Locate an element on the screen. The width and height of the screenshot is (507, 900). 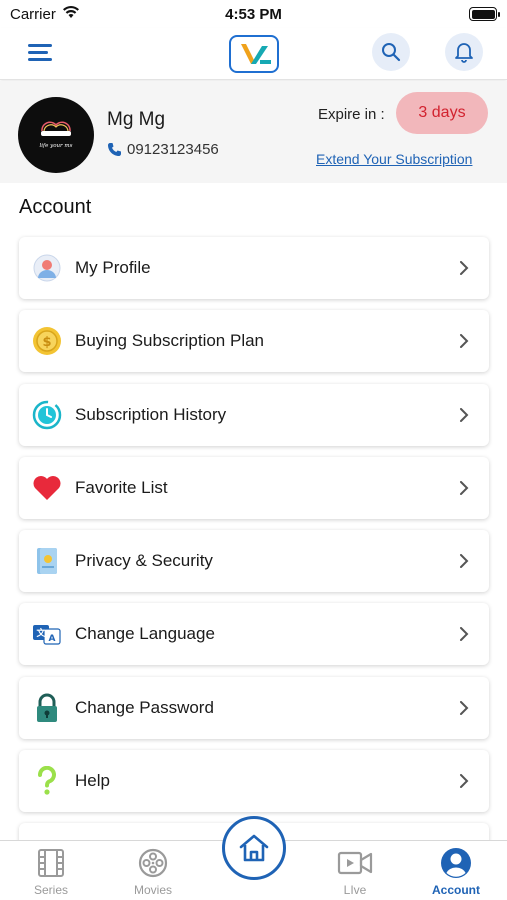
menu-item-label: Privacy & Security is located at coordinates (144, 561).